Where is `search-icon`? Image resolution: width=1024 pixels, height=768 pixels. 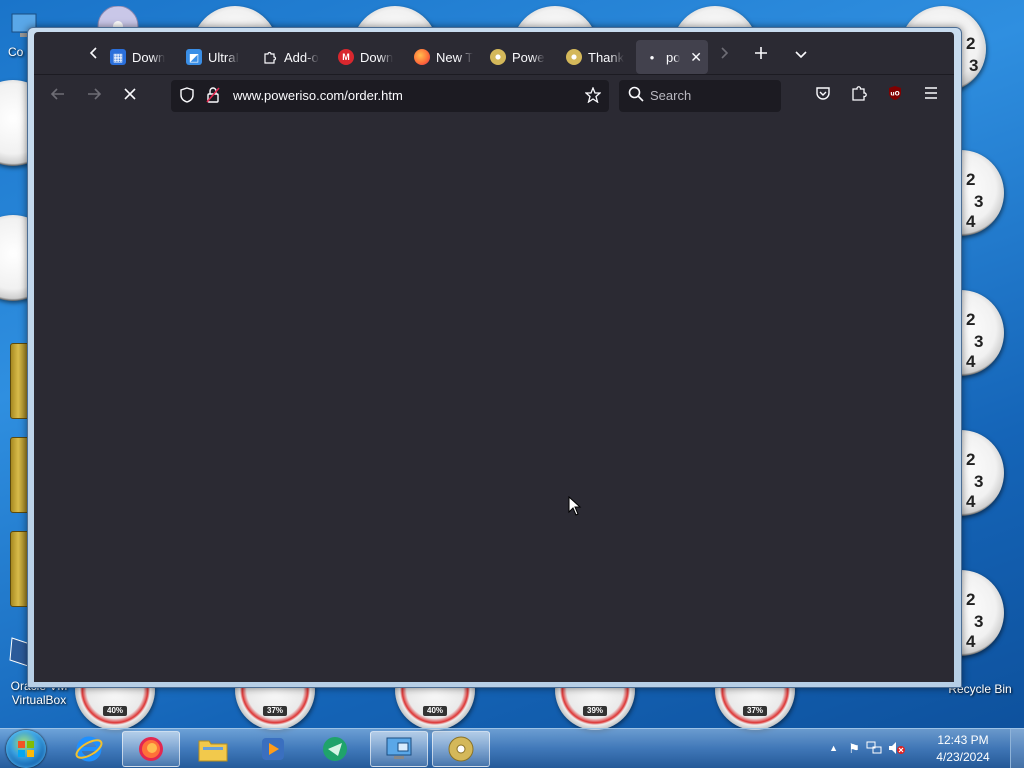
search-icon is located at coordinates (636, 96).